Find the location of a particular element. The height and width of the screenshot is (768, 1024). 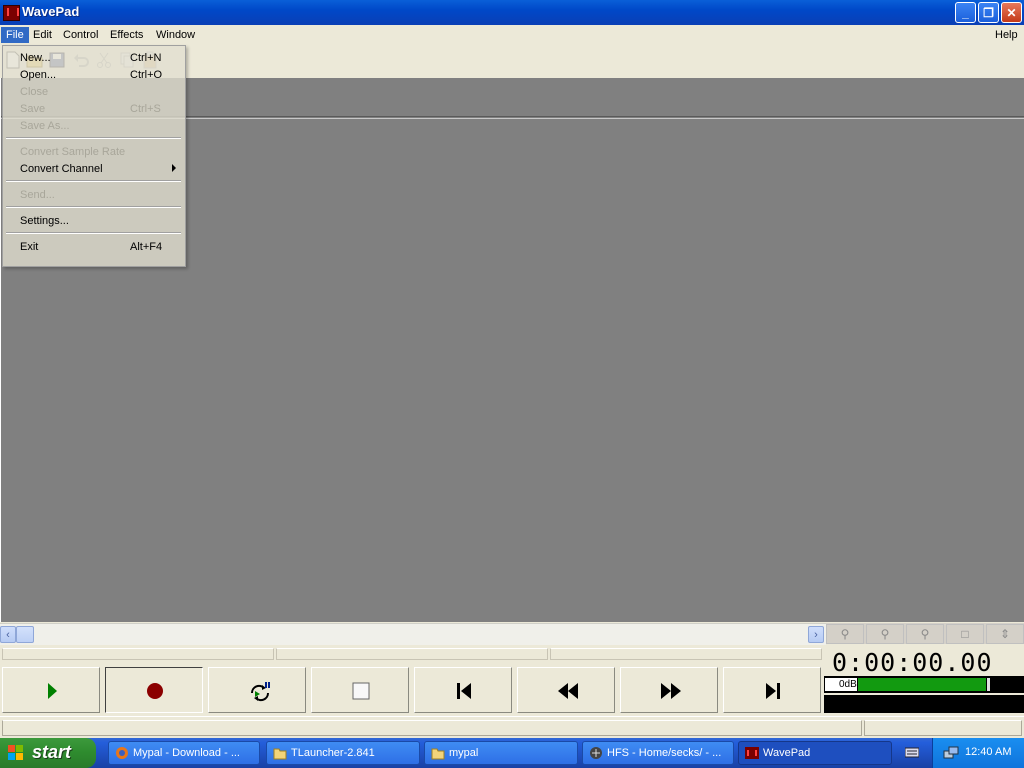

rewind-icon is located at coordinates (568, 691).